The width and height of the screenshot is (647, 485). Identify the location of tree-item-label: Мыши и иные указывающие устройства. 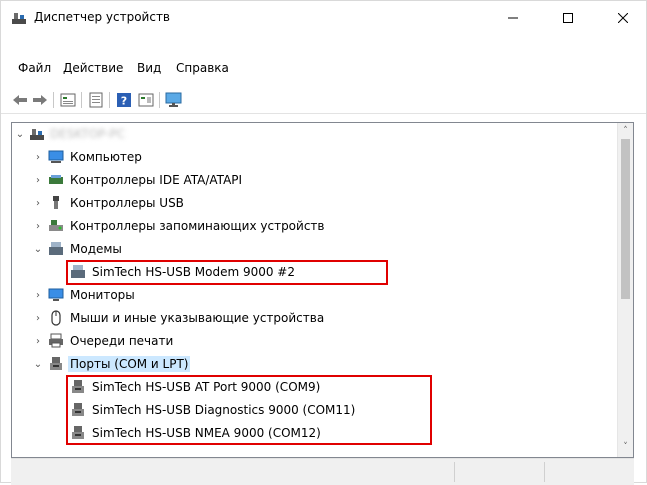
(197, 318).